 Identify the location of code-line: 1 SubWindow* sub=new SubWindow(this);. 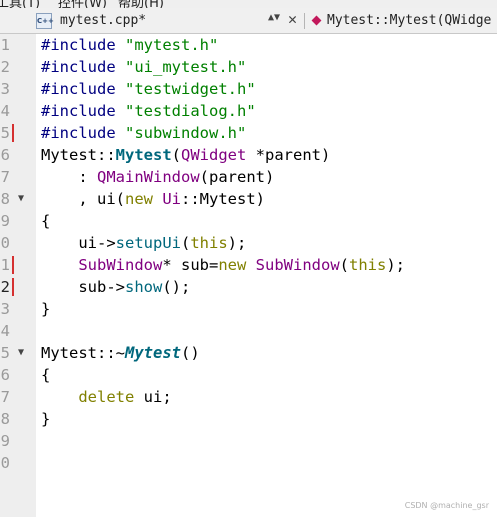
(248, 265).